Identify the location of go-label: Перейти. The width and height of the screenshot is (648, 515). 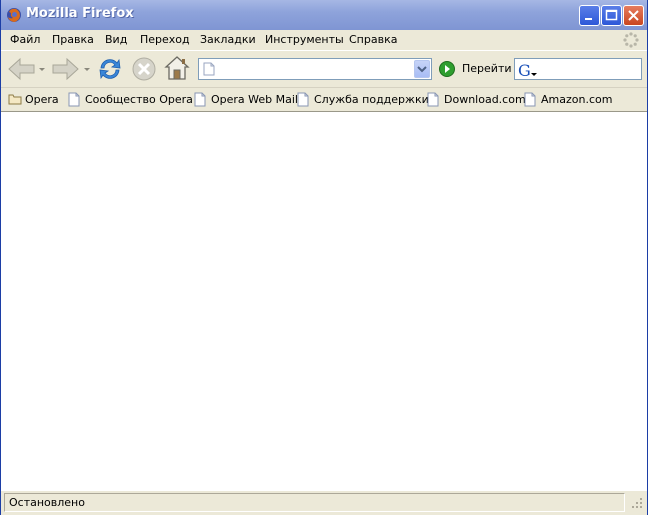
(487, 68).